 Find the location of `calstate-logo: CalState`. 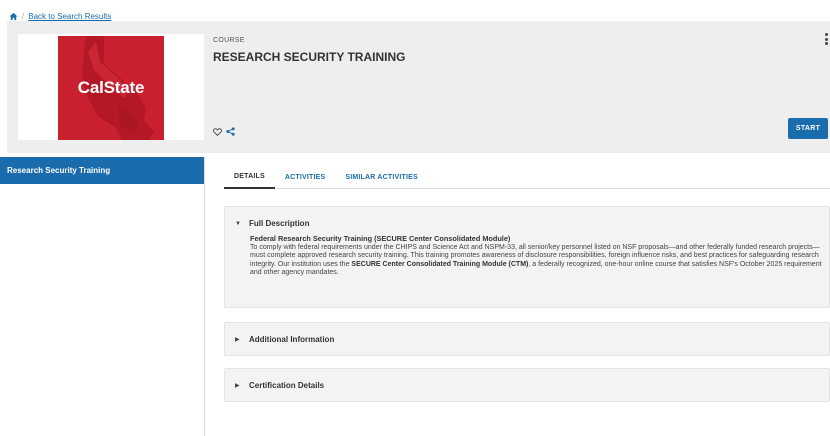

calstate-logo: CalState is located at coordinates (111, 88).